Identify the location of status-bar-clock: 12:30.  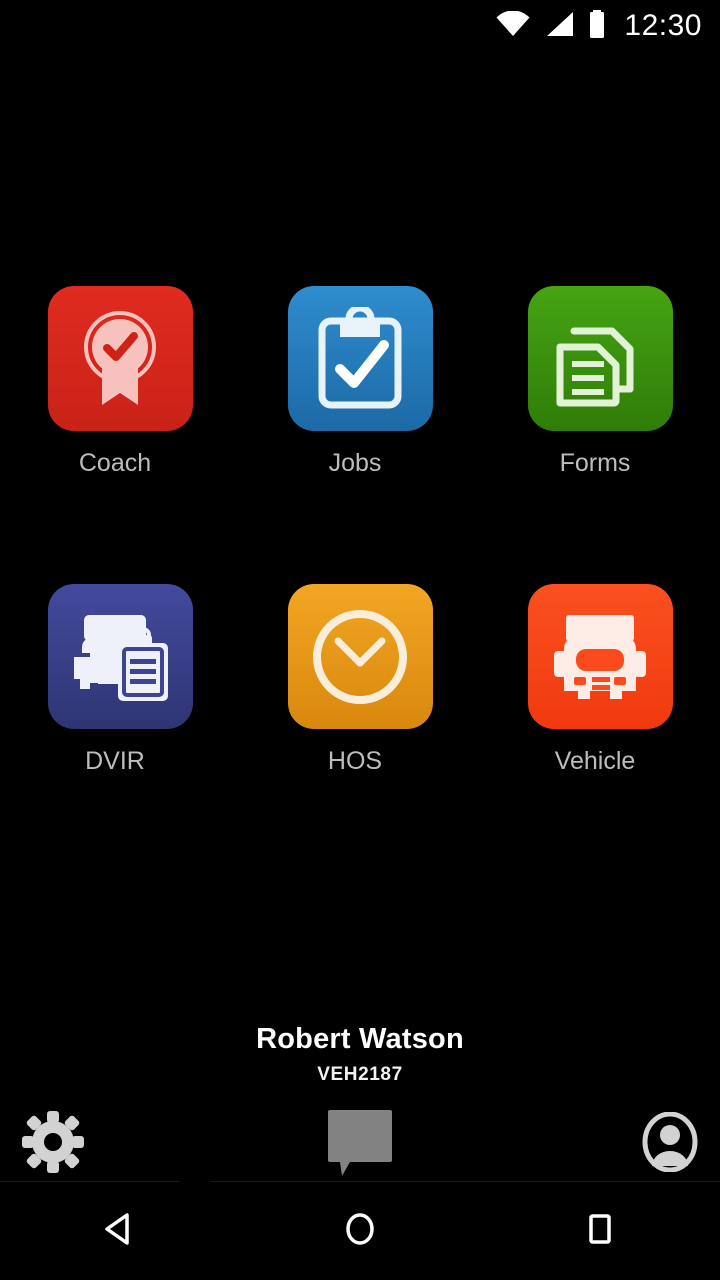
(663, 25).